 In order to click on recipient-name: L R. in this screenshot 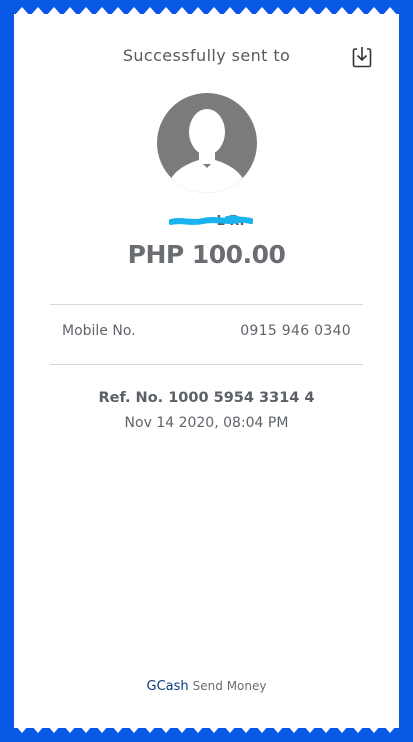, I will do `click(210, 222)`.